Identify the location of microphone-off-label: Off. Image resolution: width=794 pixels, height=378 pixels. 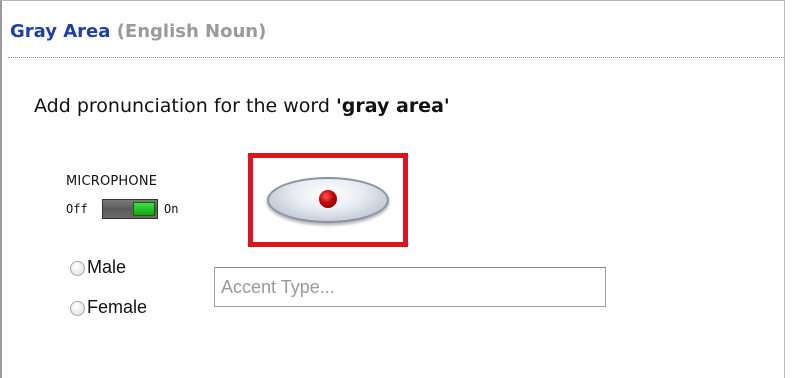
(77, 209).